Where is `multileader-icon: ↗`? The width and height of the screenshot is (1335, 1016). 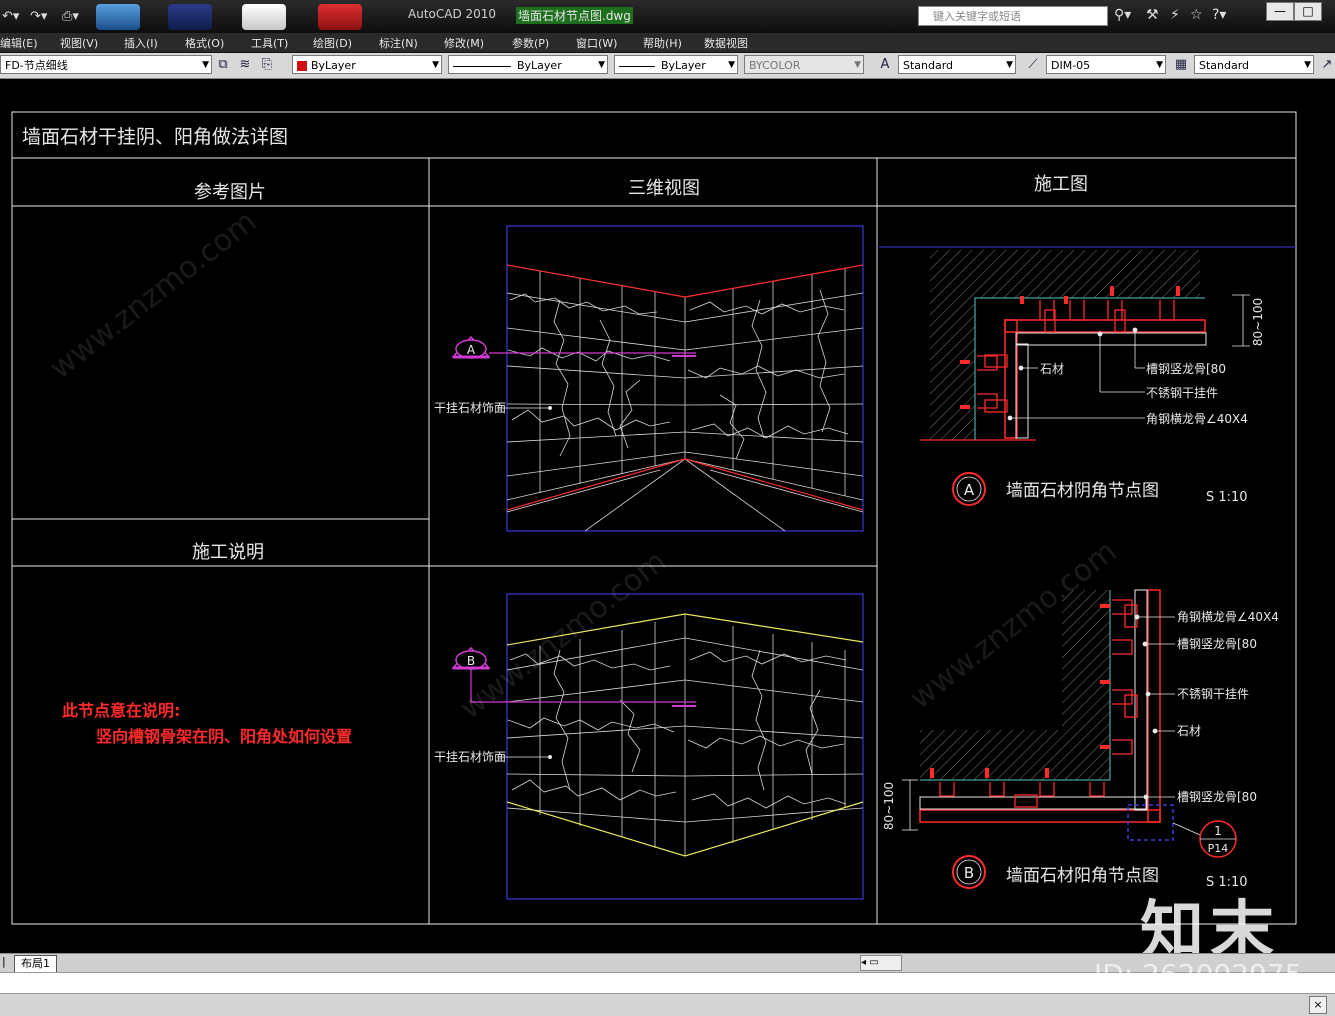 multileader-icon: ↗ is located at coordinates (1326, 65).